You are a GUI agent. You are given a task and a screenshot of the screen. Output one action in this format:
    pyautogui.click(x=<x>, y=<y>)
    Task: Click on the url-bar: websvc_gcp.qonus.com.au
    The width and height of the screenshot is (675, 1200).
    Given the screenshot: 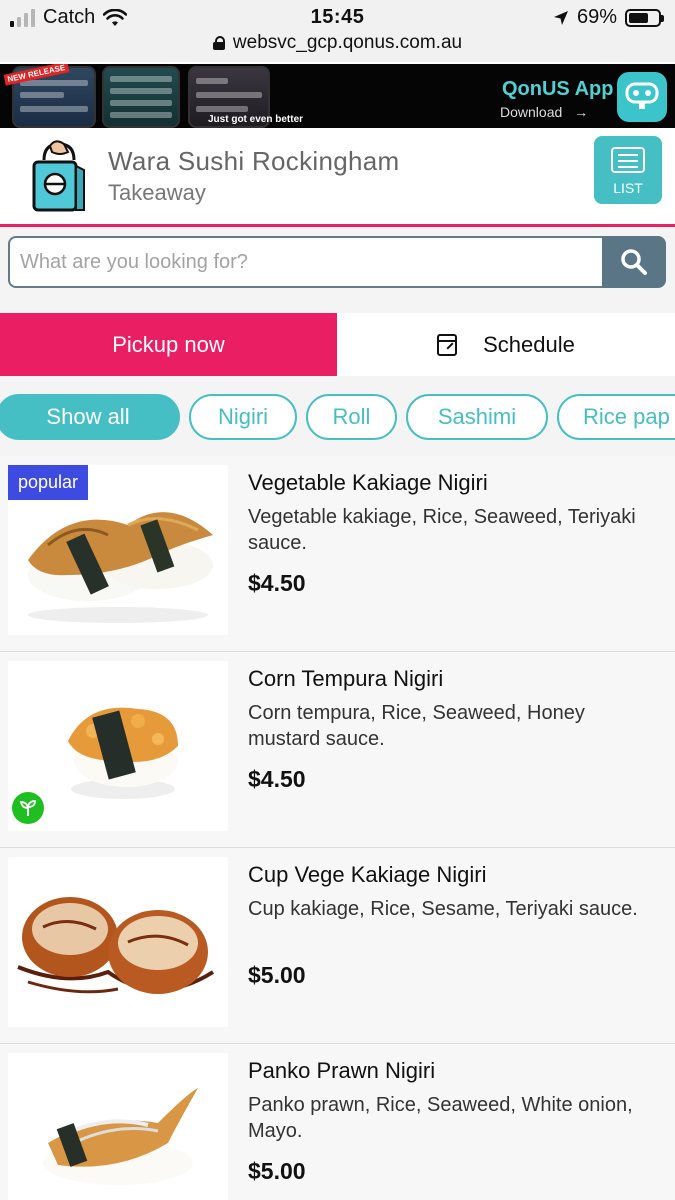 What is the action you would take?
    pyautogui.click(x=337, y=43)
    